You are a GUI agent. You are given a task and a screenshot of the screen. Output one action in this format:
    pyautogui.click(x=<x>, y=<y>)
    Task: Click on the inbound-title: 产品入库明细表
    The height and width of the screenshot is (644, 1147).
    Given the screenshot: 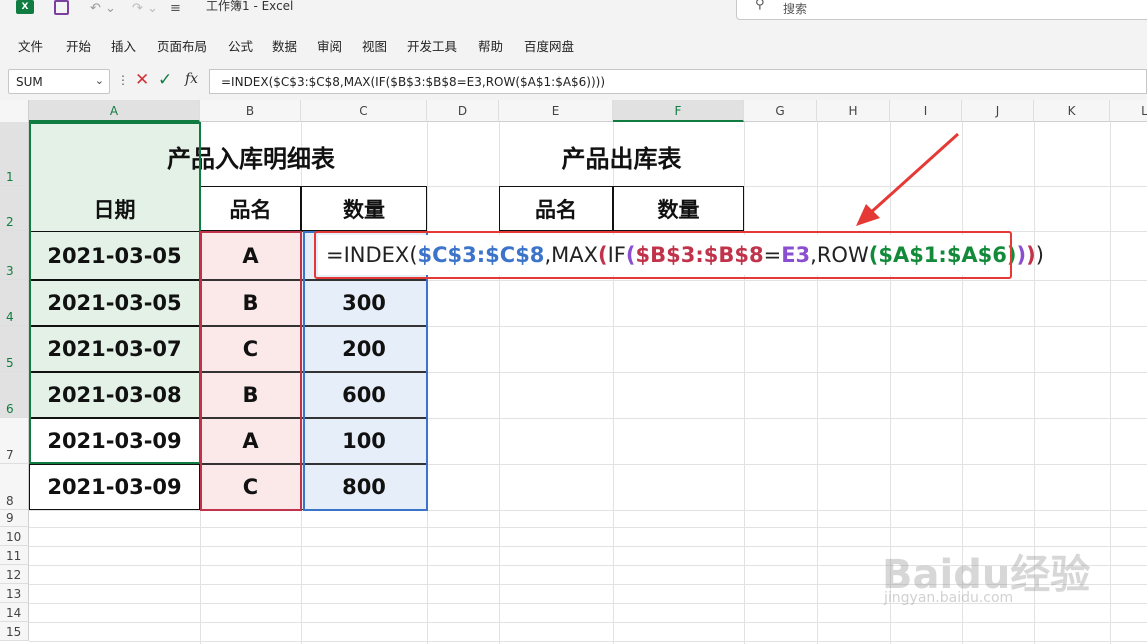 What is the action you would take?
    pyautogui.click(x=231, y=156)
    